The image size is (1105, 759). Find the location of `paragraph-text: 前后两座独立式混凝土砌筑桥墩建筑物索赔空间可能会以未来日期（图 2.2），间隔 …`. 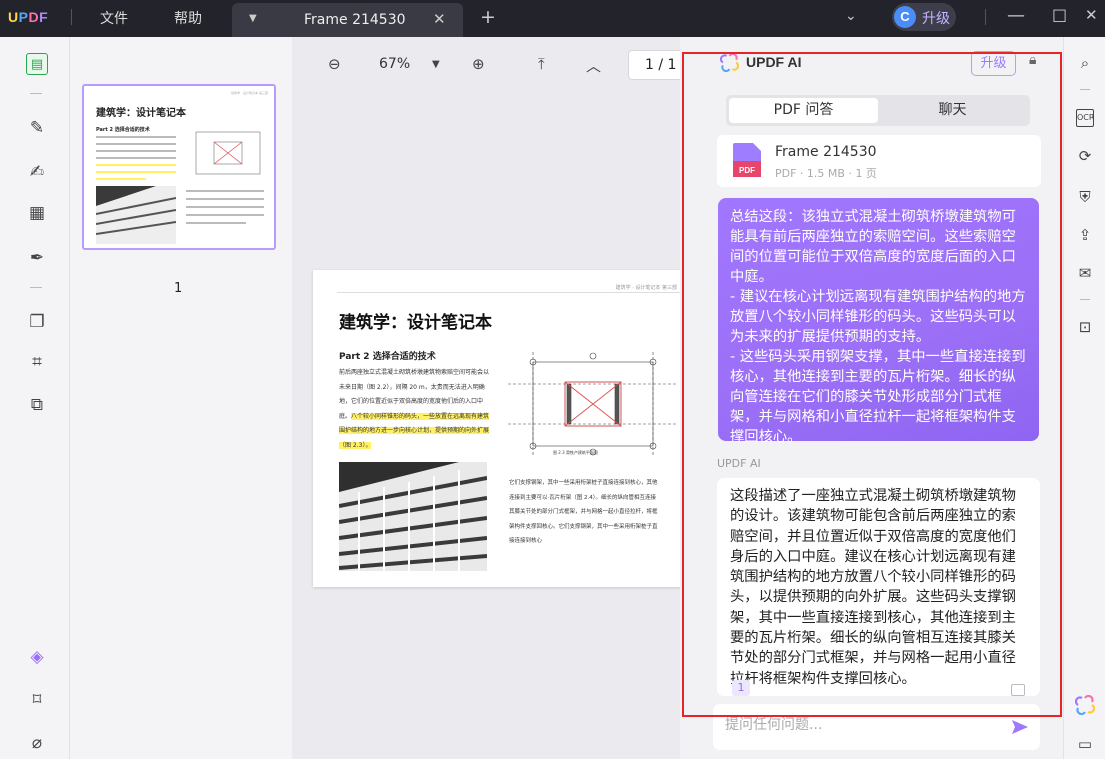

paragraph-text: 前后两座独立式混凝土砌筑桥墩建筑物索赔空间可能会以未来日期（图 2.2），间隔 … is located at coordinates (414, 394).